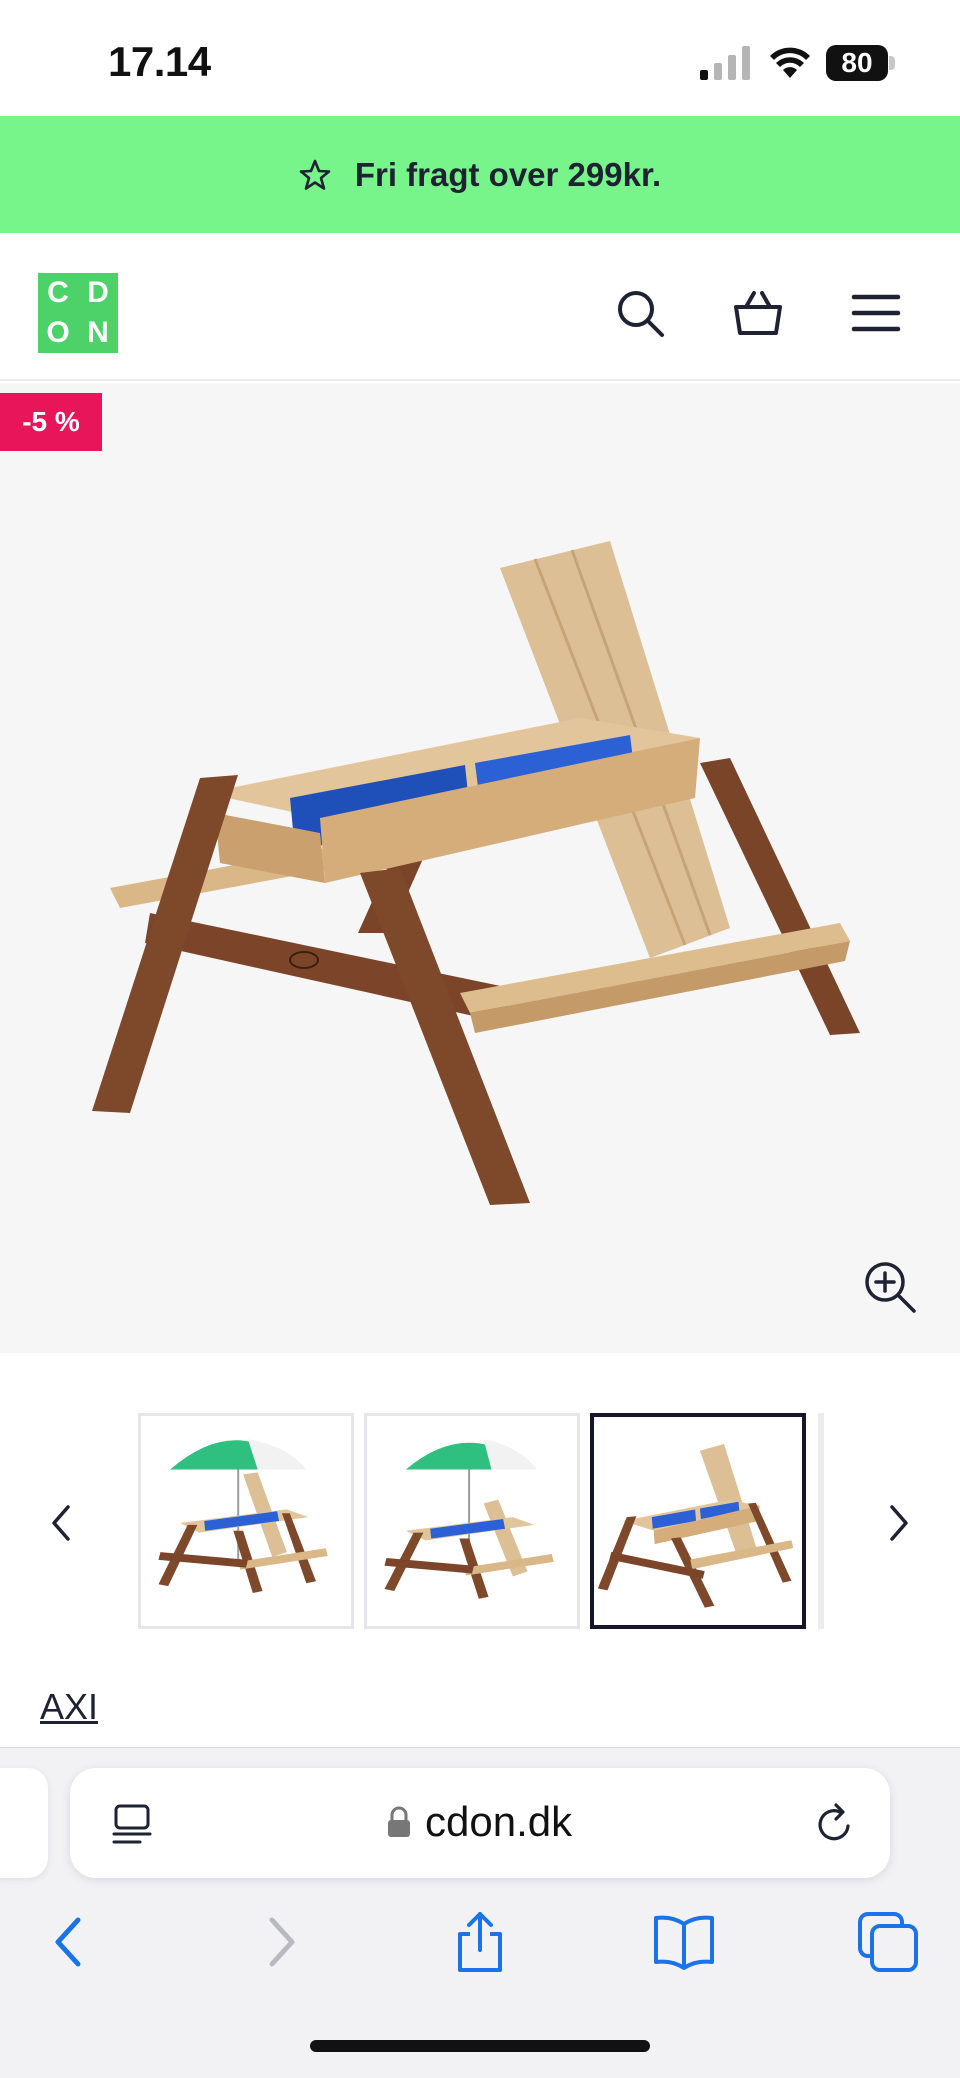 The height and width of the screenshot is (2078, 960). What do you see at coordinates (900, 1523) in the screenshot?
I see `chevron-right-icon` at bounding box center [900, 1523].